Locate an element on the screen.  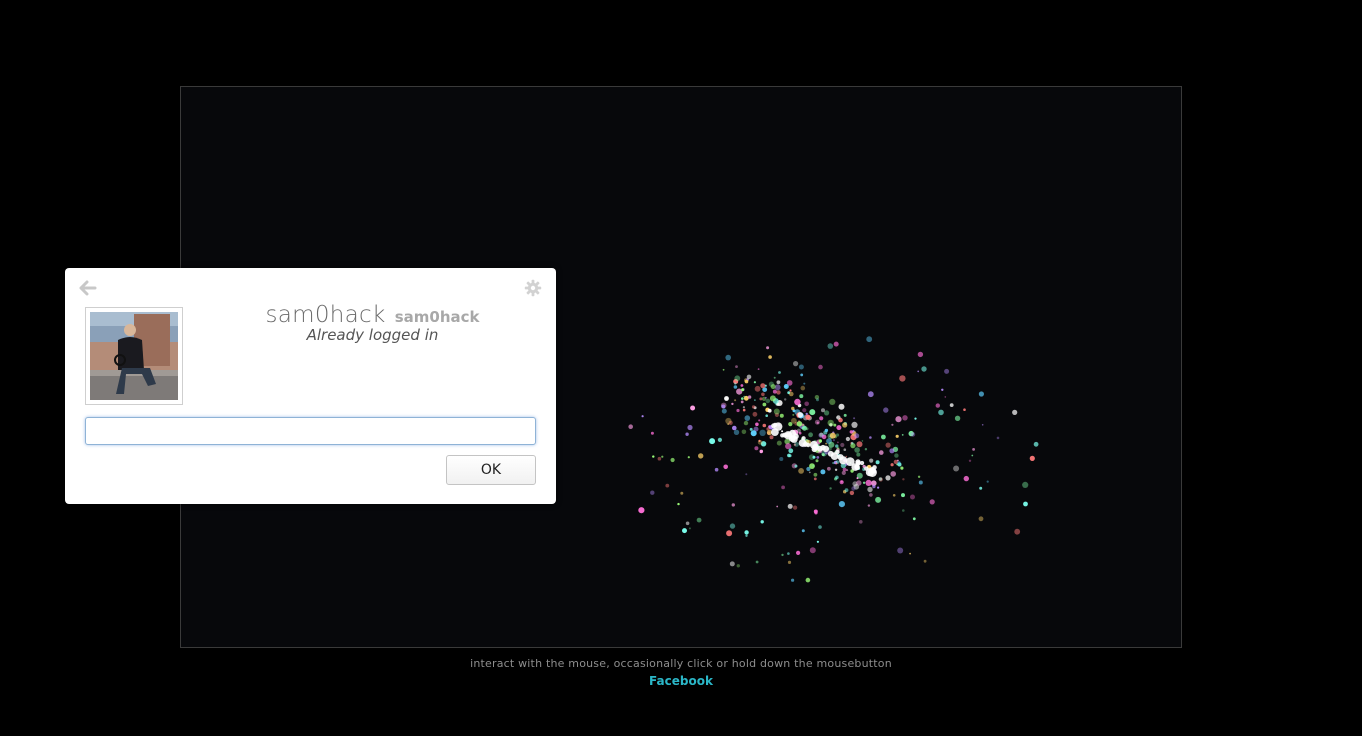
facebook-link: Facebook is located at coordinates (681, 681).